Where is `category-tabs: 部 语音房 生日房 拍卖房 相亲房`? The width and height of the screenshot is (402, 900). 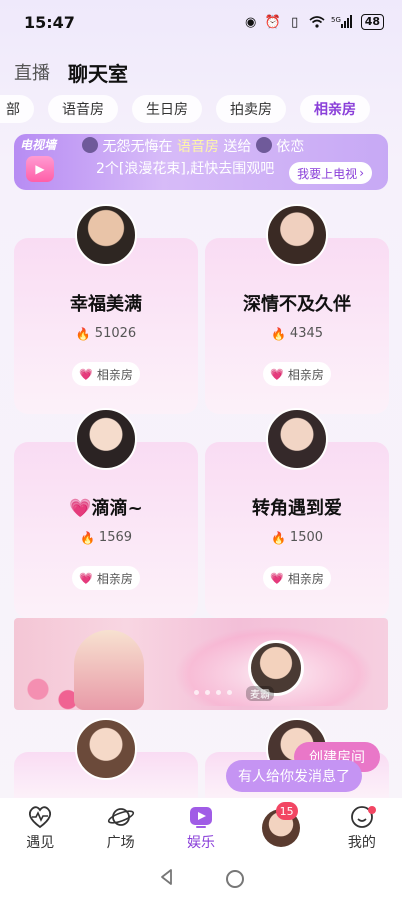 category-tabs: 部 语音房 生日房 拍卖房 相亲房 is located at coordinates (201, 109).